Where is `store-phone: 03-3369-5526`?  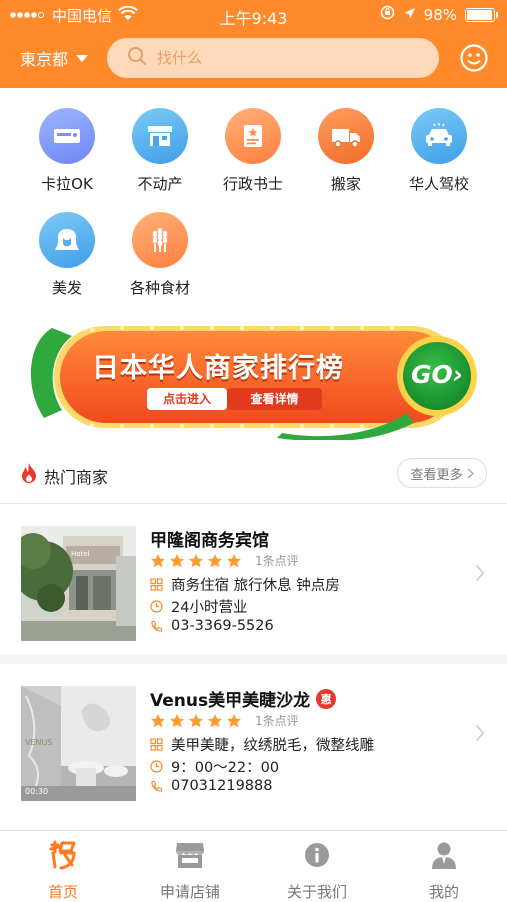 store-phone: 03-3369-5526 is located at coordinates (212, 626).